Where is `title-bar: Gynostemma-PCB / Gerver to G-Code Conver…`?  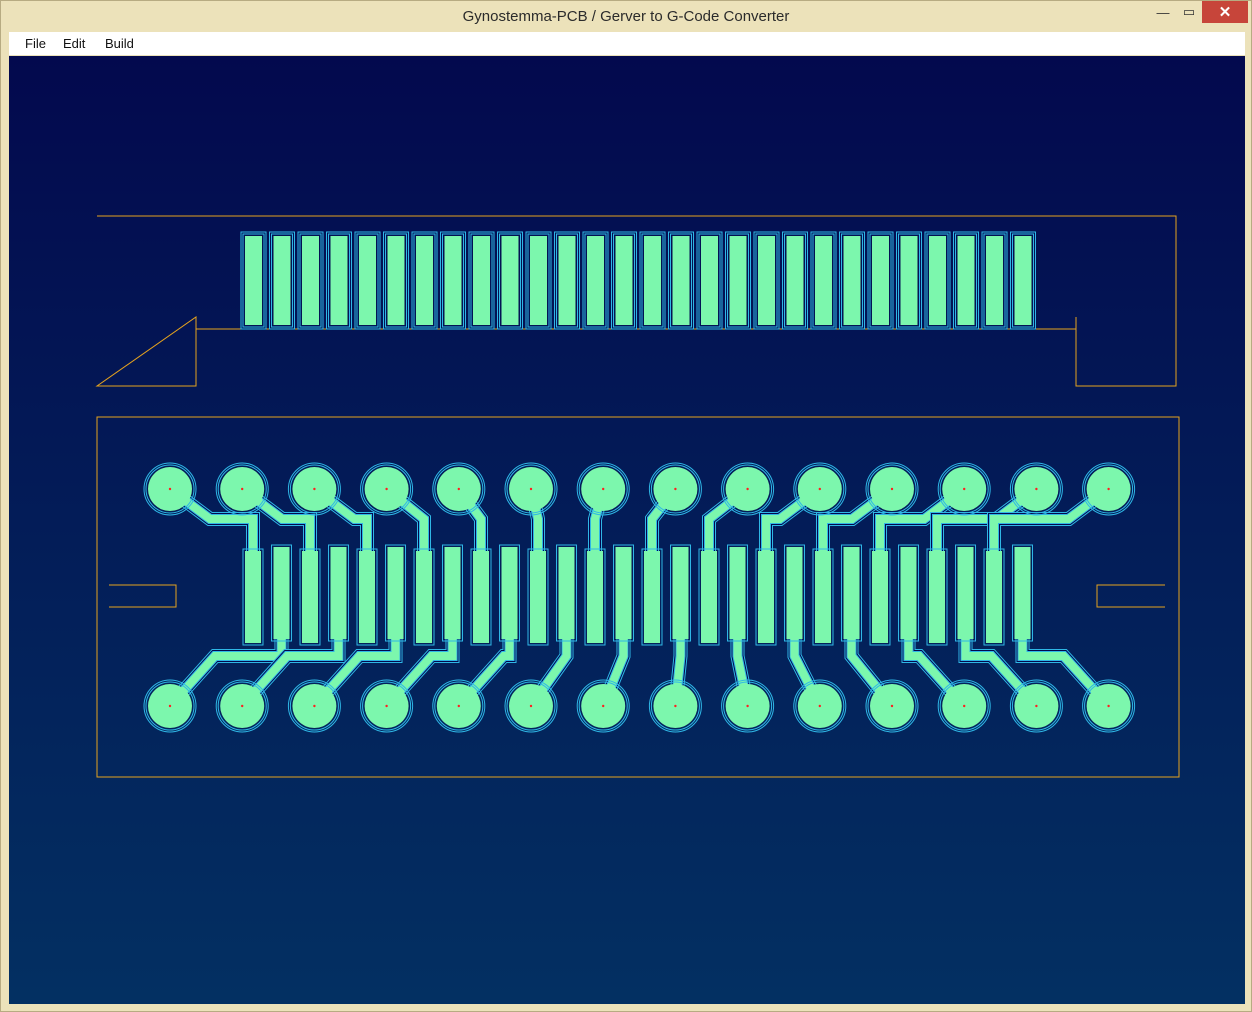
title-bar: Gynostemma-PCB / Gerver to G-Code Conver… is located at coordinates (626, 16).